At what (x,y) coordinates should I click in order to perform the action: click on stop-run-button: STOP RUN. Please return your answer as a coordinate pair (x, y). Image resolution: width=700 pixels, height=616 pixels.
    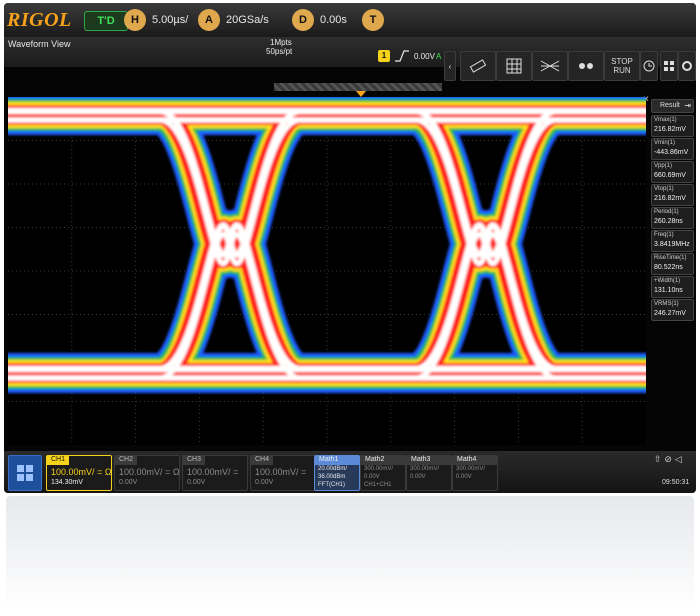
    Looking at the image, I should click on (622, 66).